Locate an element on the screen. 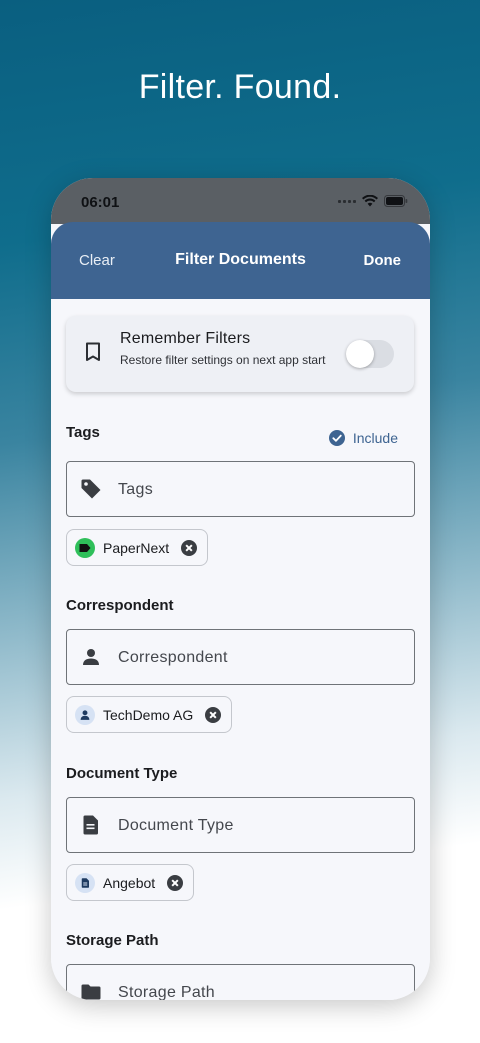  include-label: Include is located at coordinates (375, 438).